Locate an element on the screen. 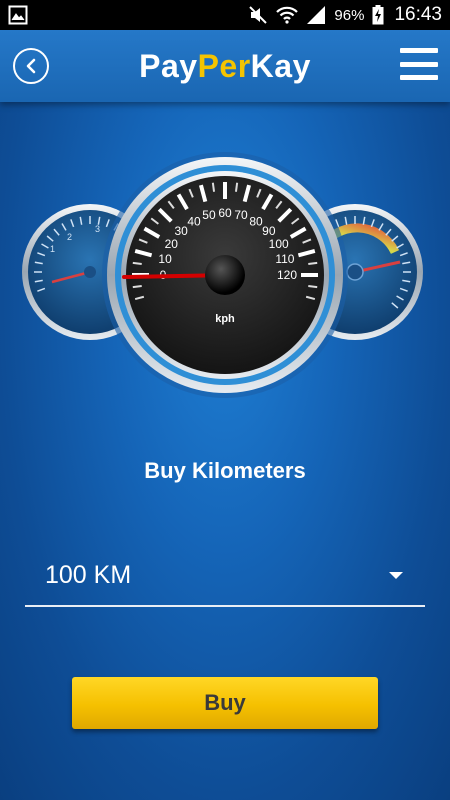  mute-icon is located at coordinates (258, 15).